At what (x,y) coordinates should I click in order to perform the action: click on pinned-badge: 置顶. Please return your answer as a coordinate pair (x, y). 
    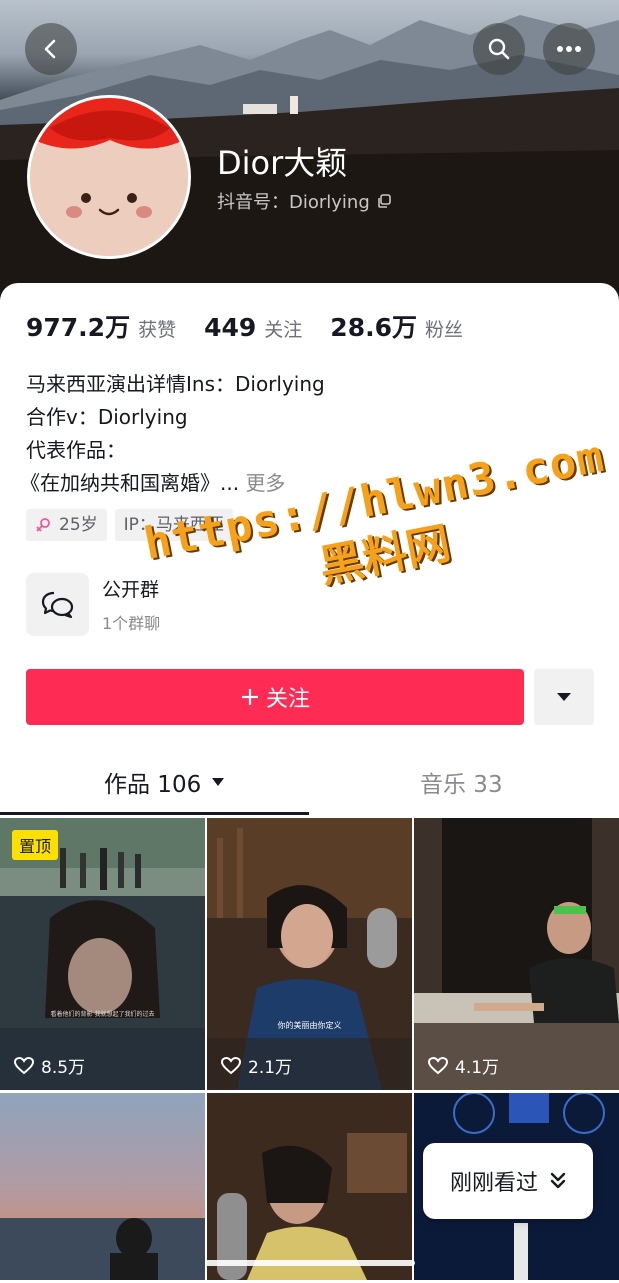
    Looking at the image, I should click on (35, 845).